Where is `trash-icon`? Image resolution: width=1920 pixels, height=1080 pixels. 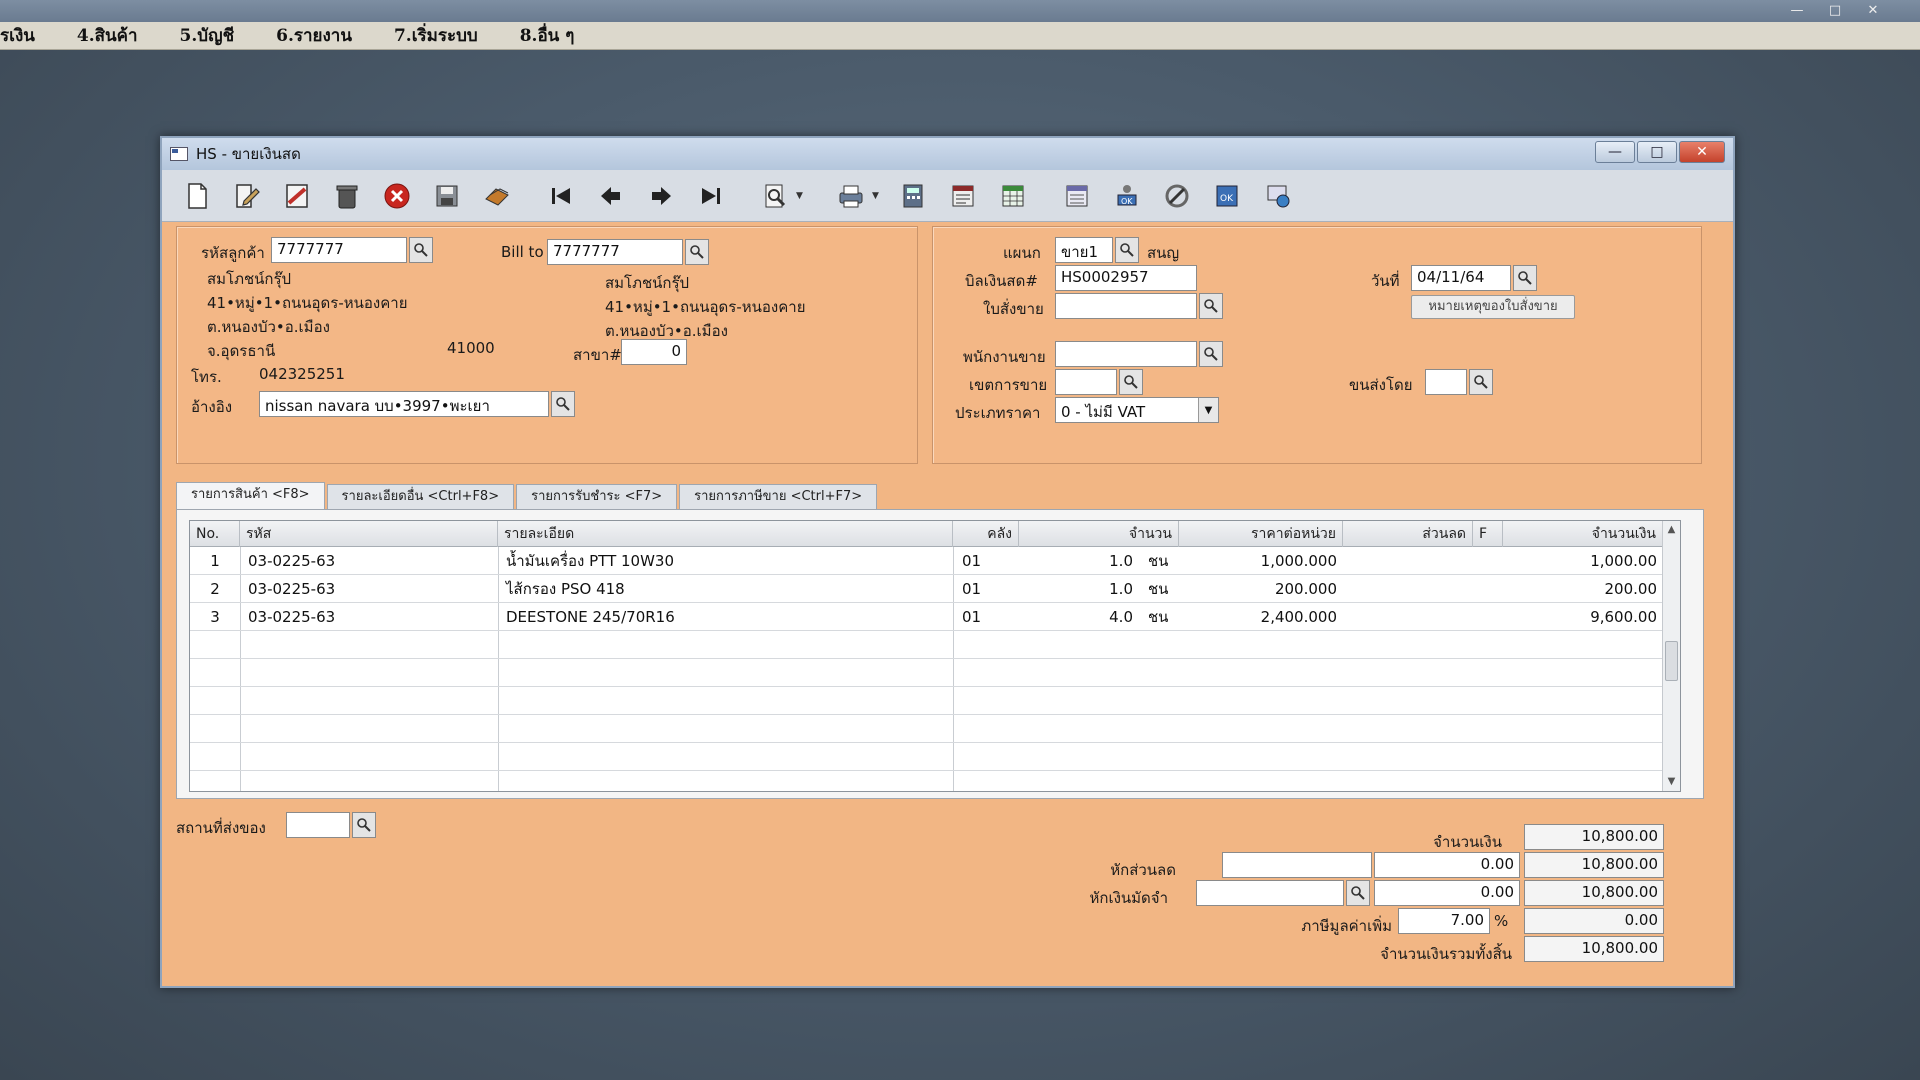
trash-icon is located at coordinates (347, 196).